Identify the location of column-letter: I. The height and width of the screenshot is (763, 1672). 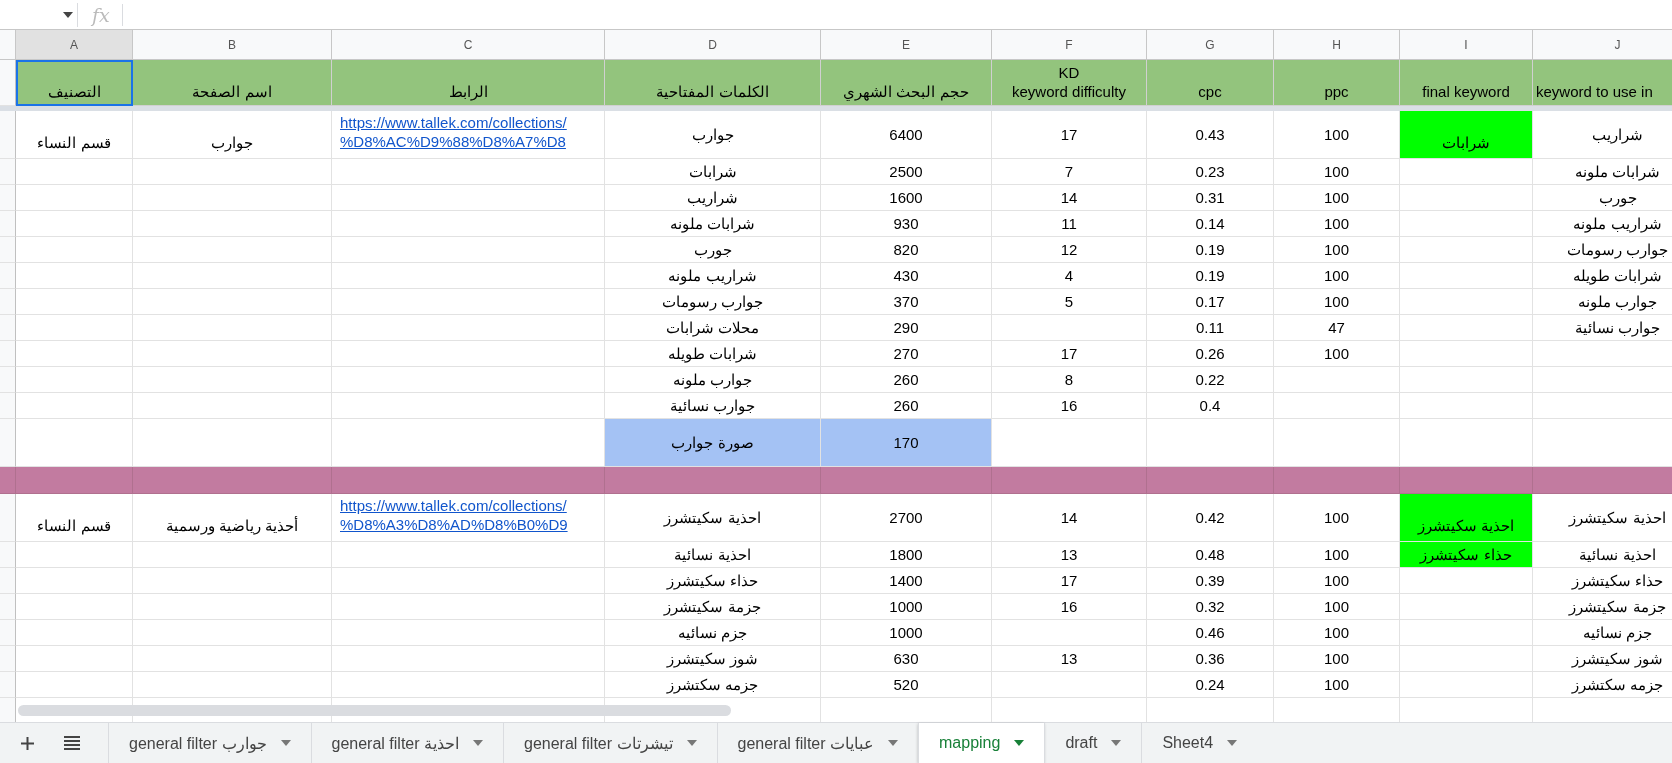
(1466, 45).